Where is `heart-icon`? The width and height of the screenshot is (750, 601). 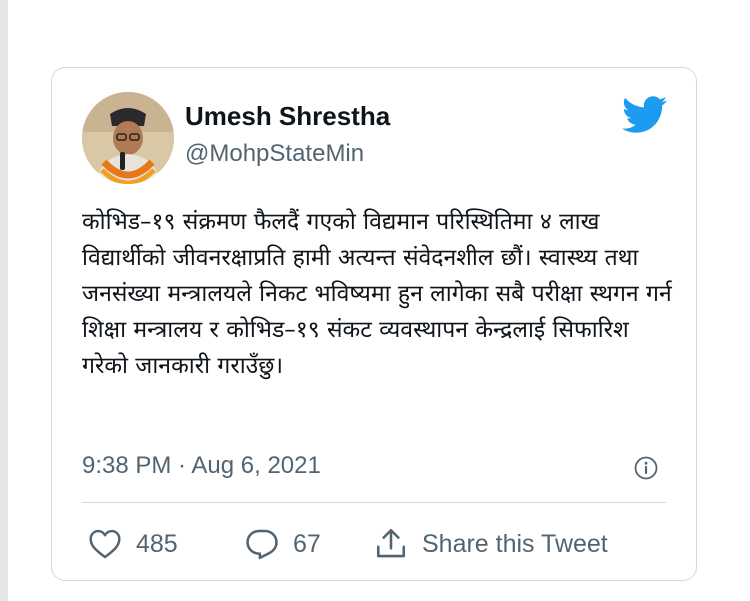
heart-icon is located at coordinates (105, 544).